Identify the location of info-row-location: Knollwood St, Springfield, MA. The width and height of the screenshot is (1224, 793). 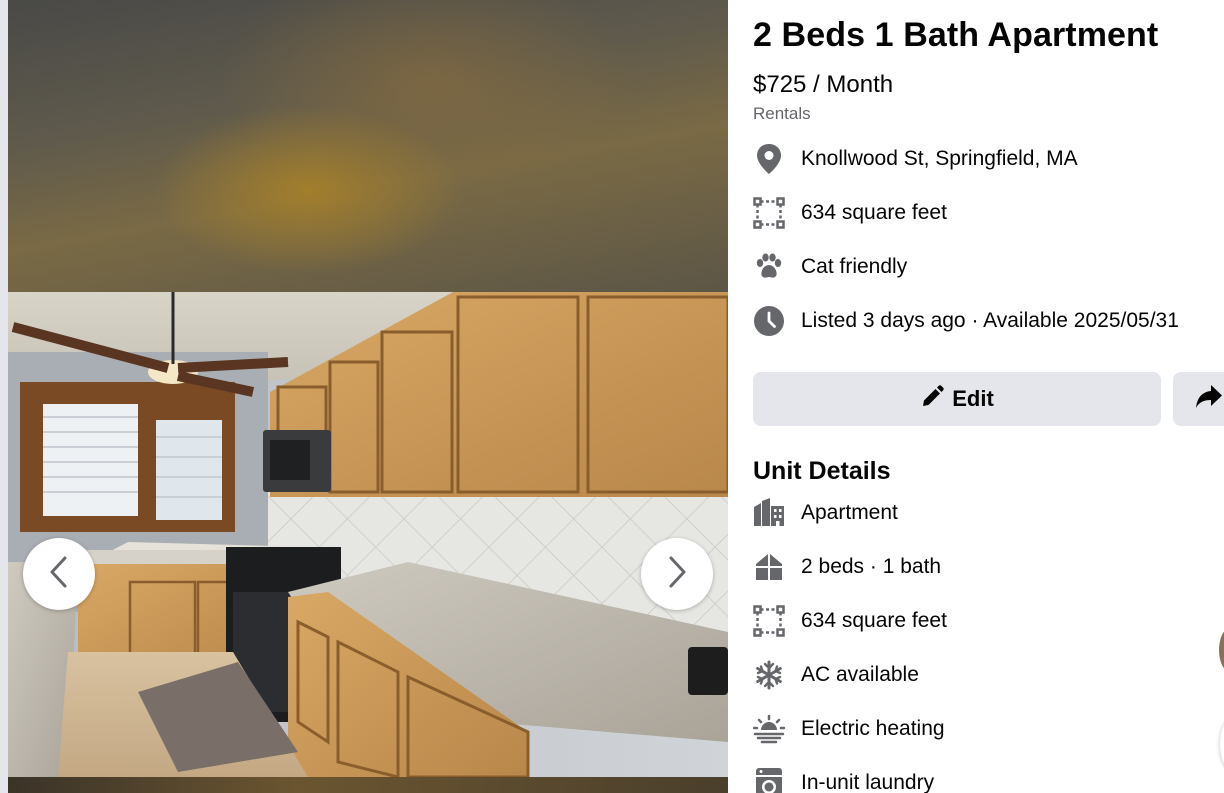
(915, 159).